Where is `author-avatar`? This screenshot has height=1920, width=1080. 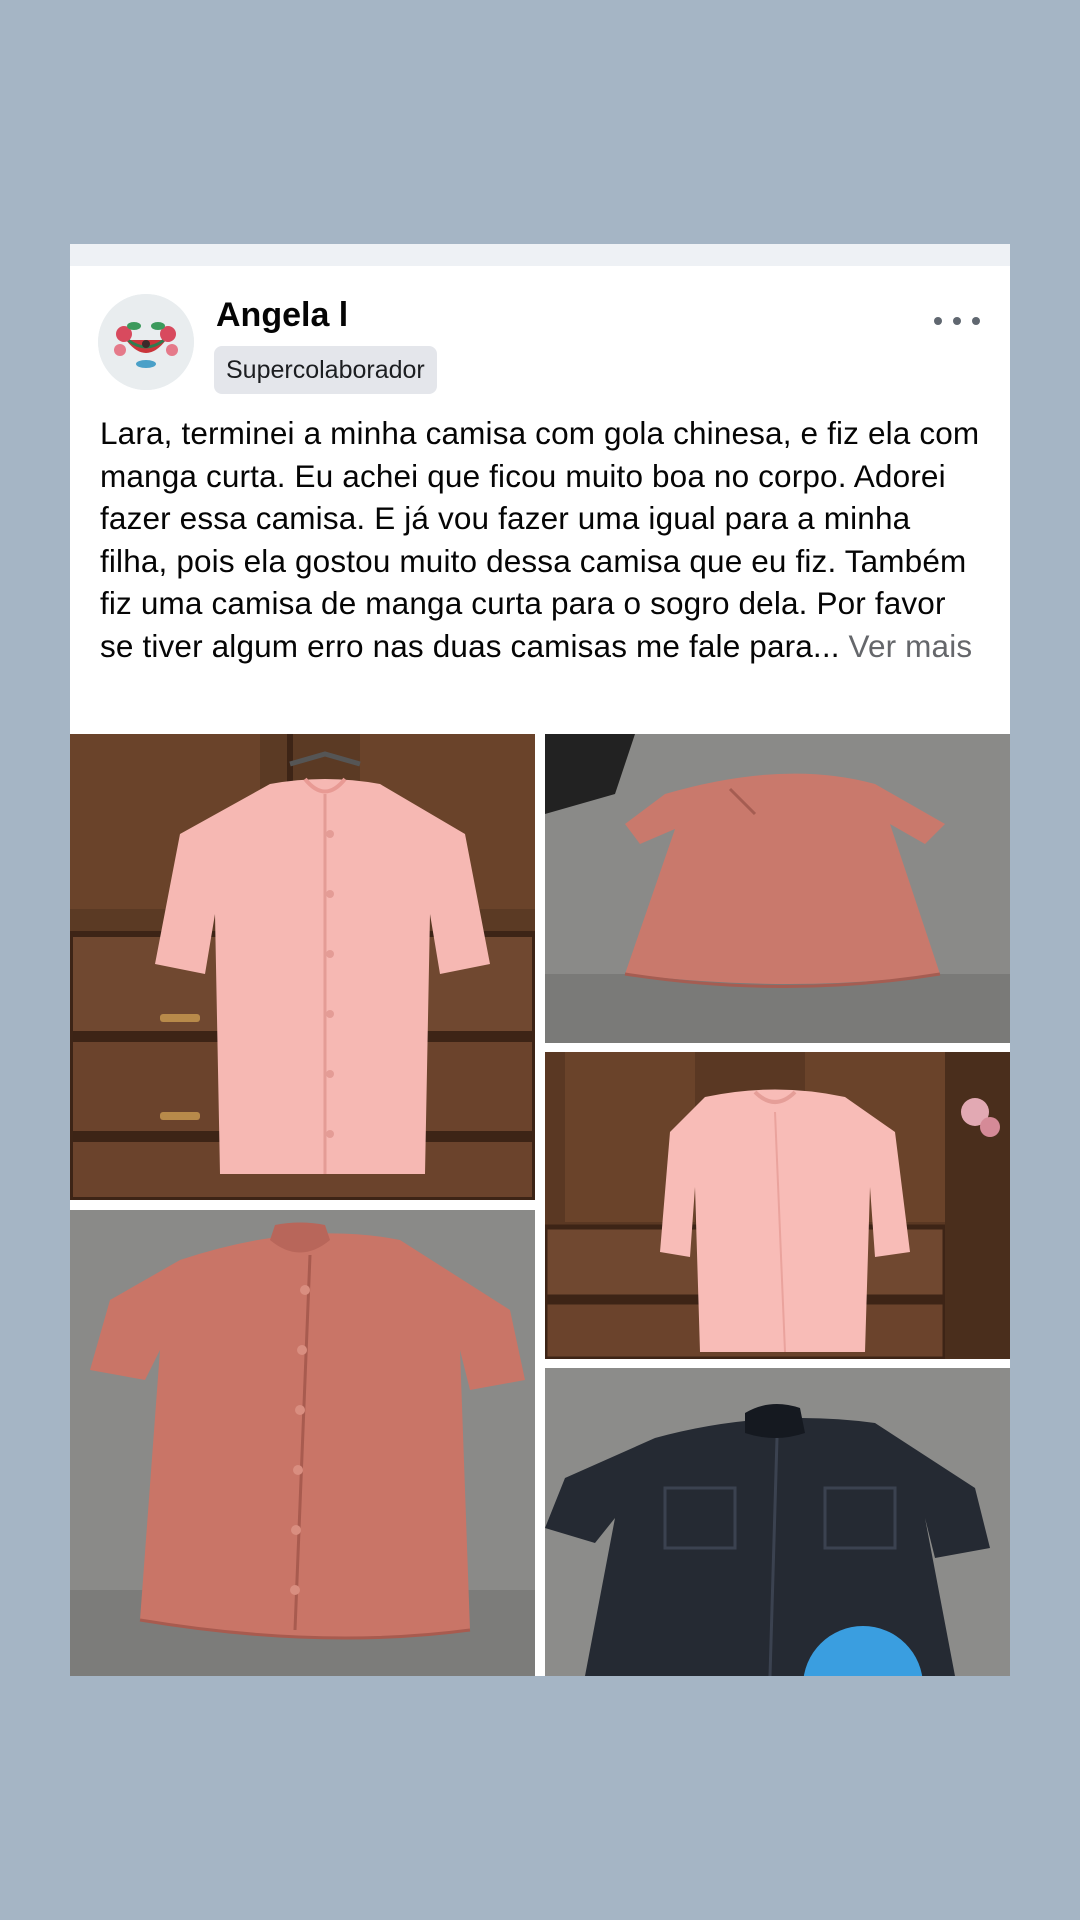 author-avatar is located at coordinates (146, 342).